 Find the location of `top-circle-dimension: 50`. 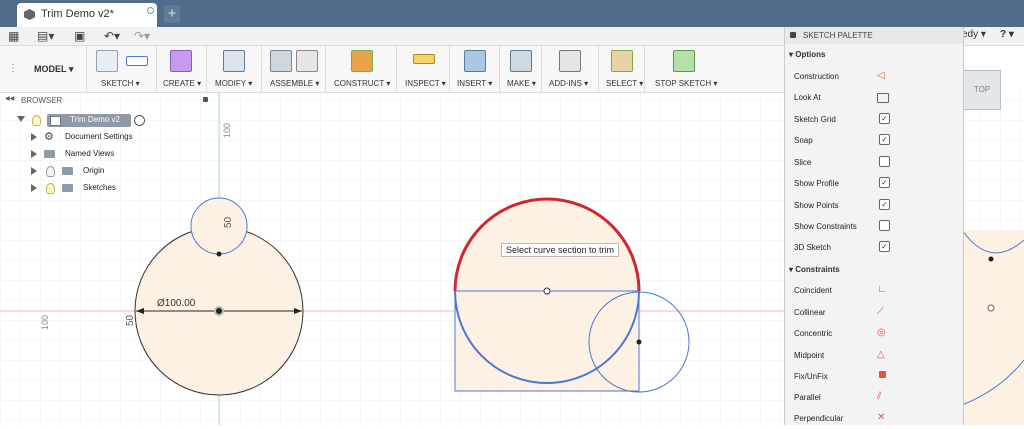

top-circle-dimension: 50 is located at coordinates (228, 222).